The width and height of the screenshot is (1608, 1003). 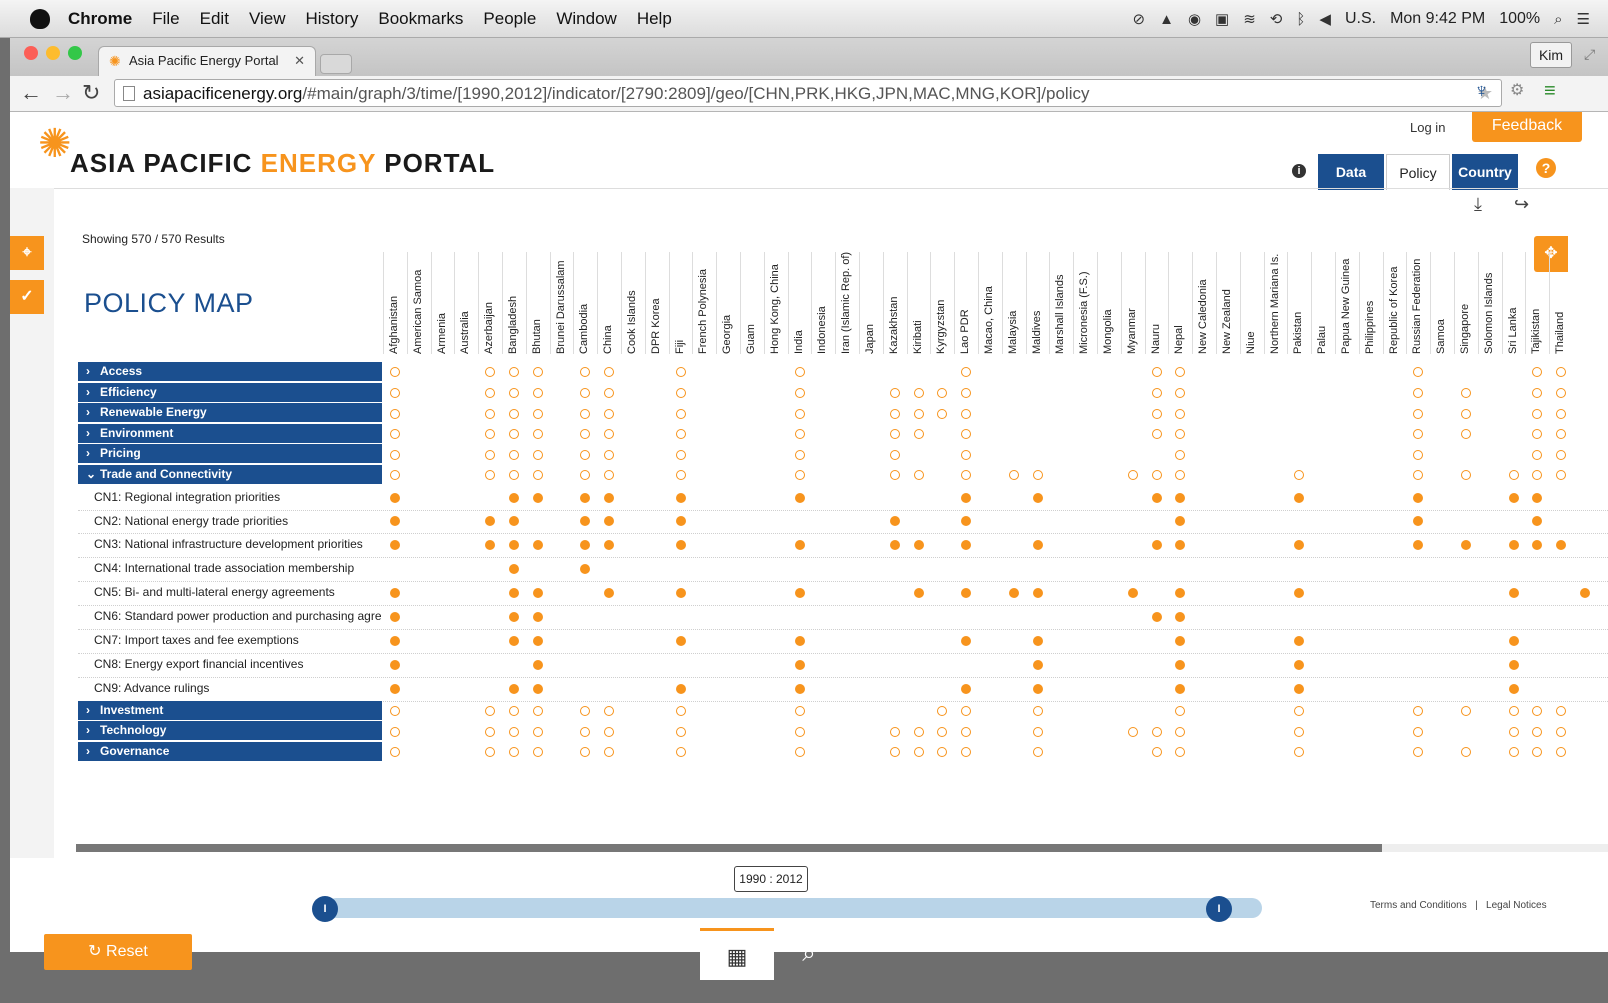 I want to click on country-column-header: Macao, China, so click(x=989, y=303).